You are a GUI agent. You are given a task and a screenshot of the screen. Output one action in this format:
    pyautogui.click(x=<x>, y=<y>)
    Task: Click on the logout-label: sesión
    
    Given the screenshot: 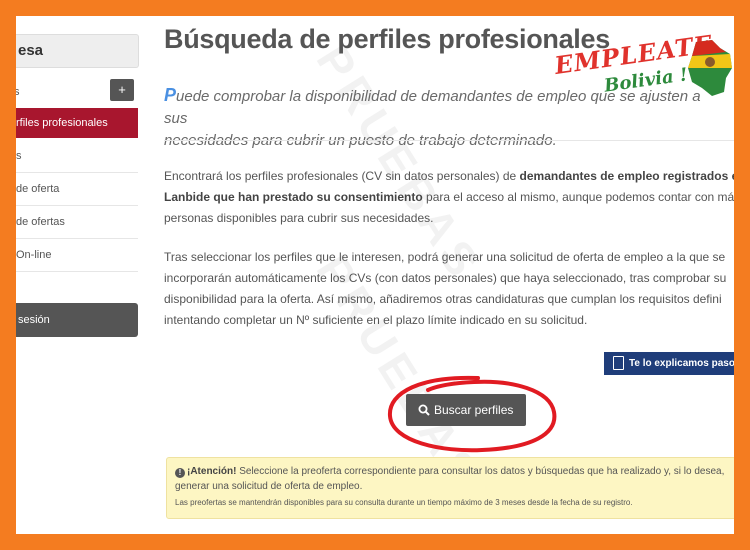 What is the action you would take?
    pyautogui.click(x=34, y=320)
    